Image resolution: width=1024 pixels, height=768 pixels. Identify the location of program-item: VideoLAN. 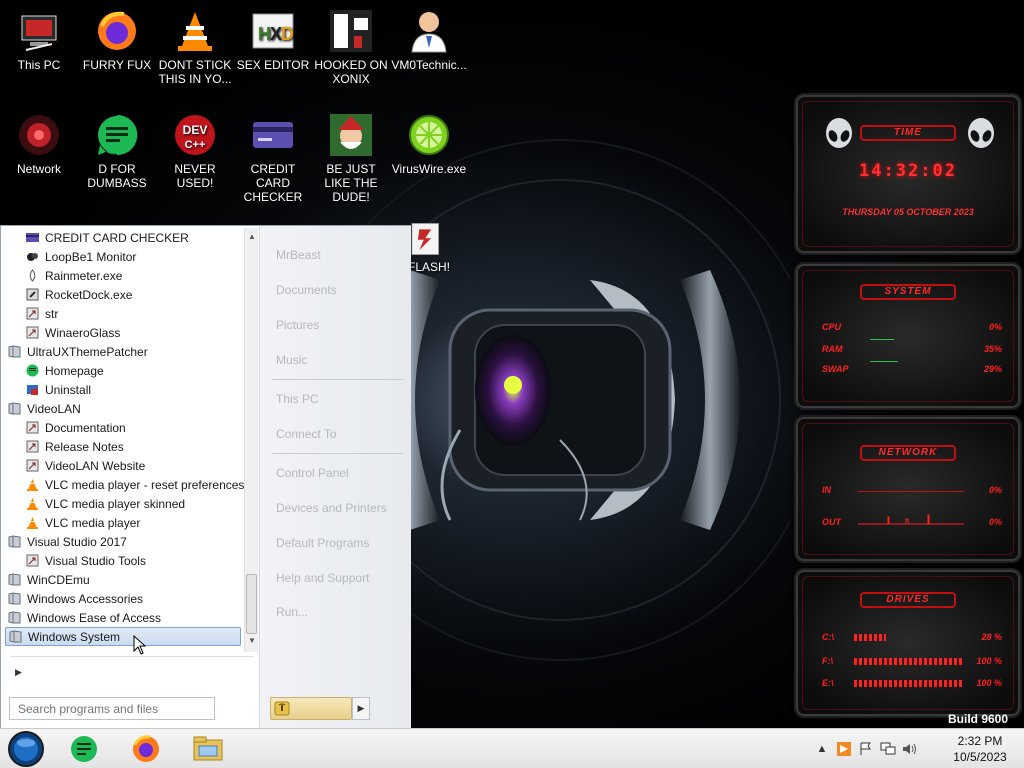
(44, 408).